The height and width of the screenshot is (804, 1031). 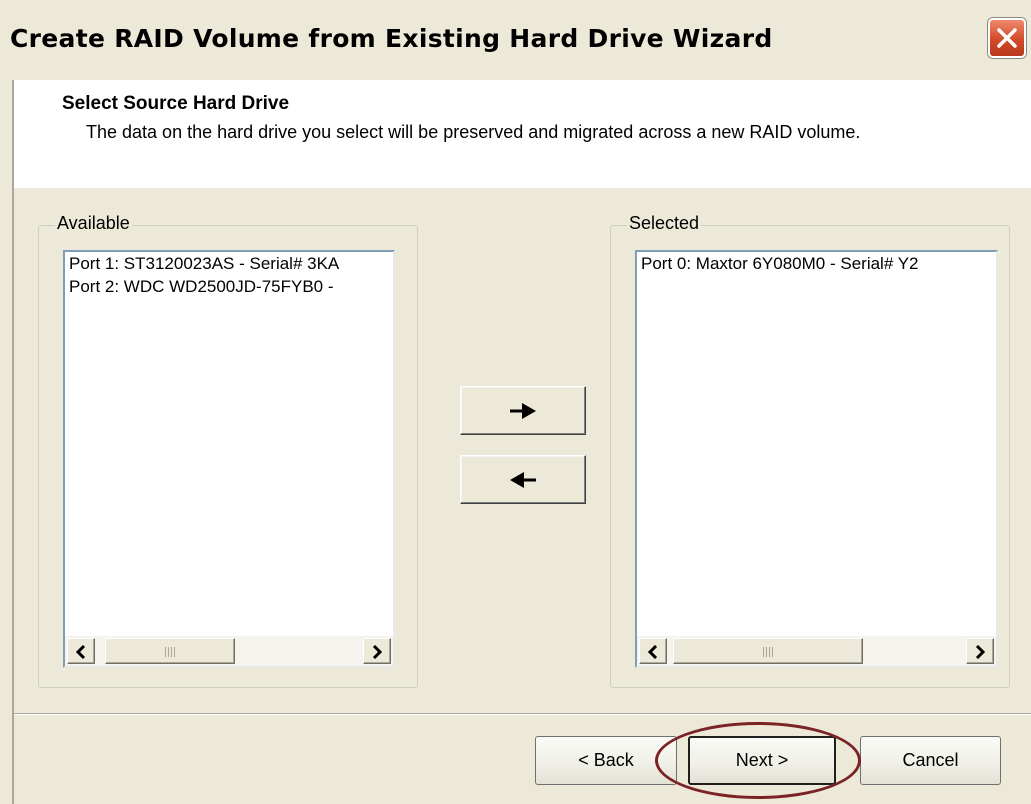 I want to click on window-left-edge, so click(x=13, y=442).